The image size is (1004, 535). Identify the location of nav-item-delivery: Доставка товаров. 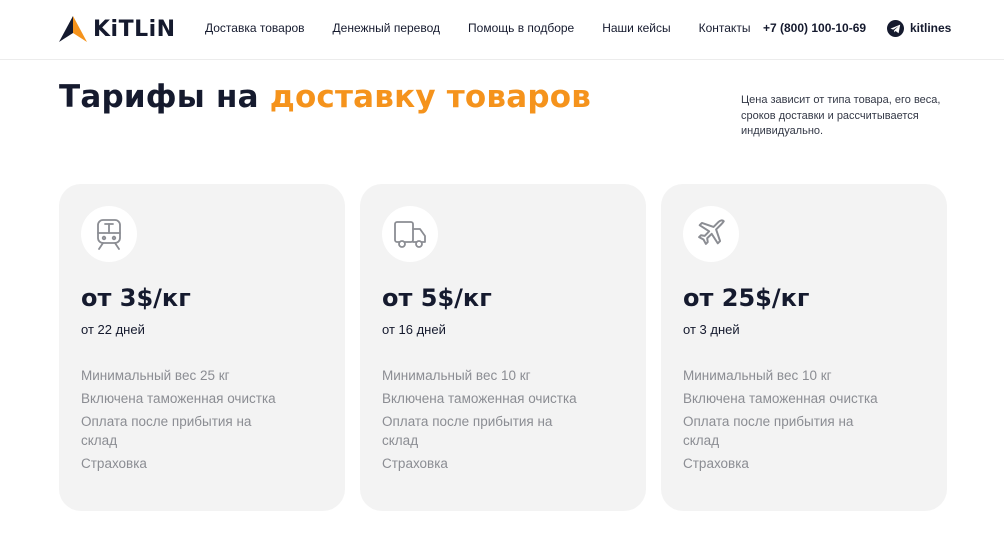
(255, 28).